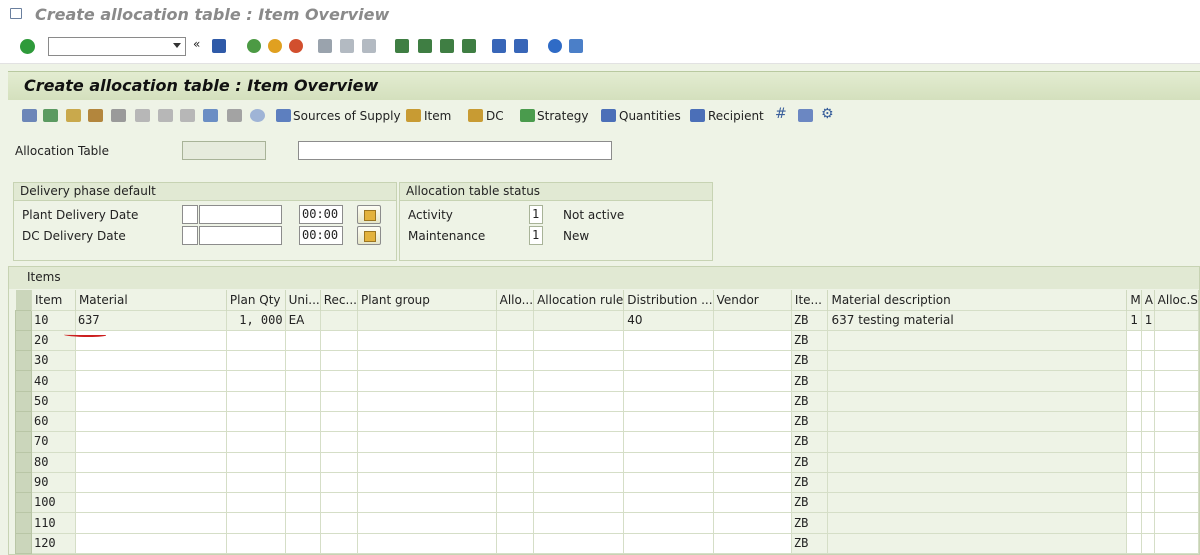 This screenshot has width=1200, height=555. Describe the element at coordinates (53, 523) in the screenshot. I see `table-cell: 110` at that location.